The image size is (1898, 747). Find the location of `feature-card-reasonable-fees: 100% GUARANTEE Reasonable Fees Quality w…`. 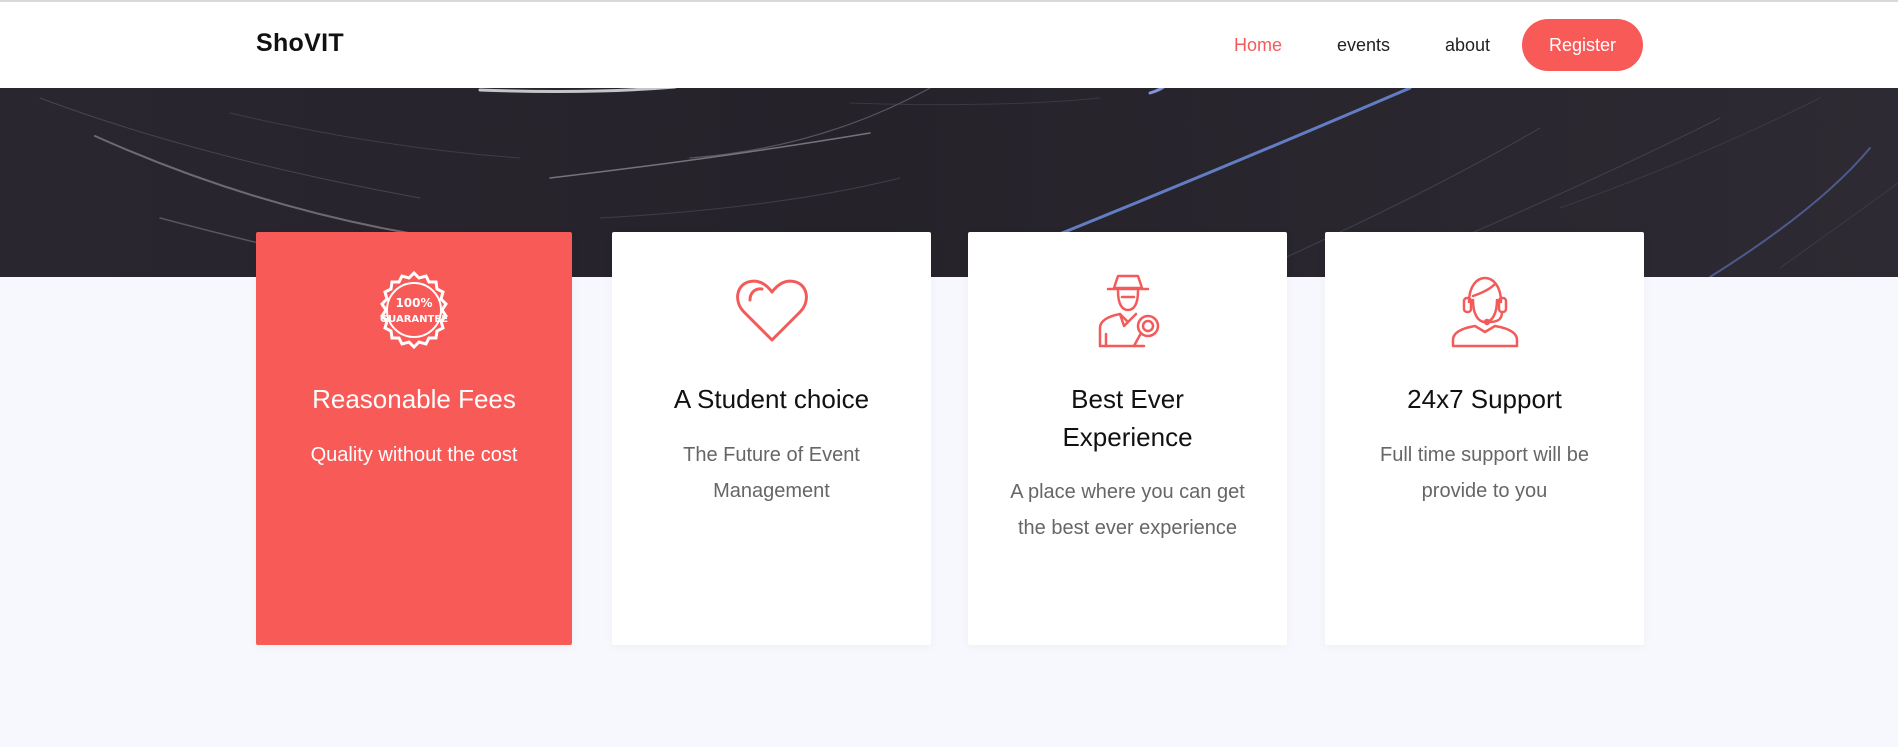

feature-card-reasonable-fees: 100% GUARANTEE Reasonable Fees Quality w… is located at coordinates (414, 438).